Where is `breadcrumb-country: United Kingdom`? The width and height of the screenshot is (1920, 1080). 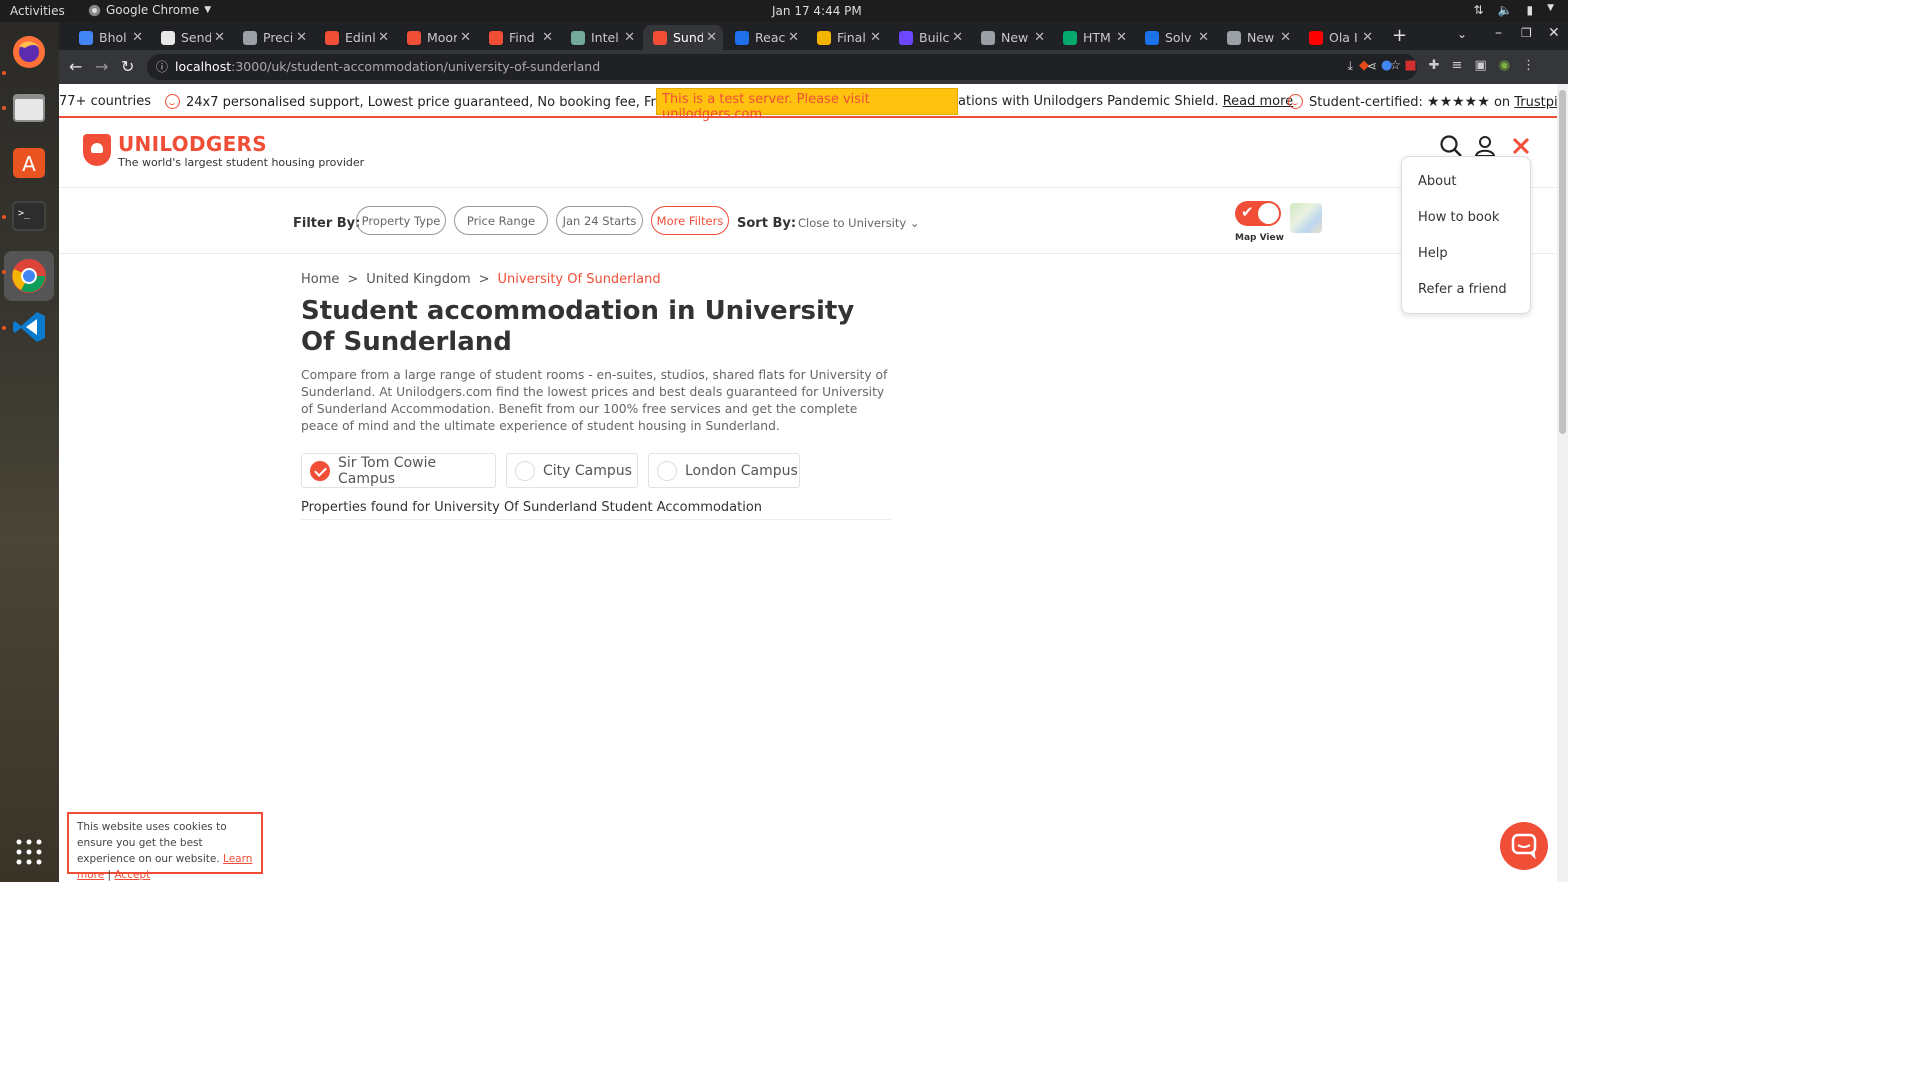
breadcrumb-country: United Kingdom is located at coordinates (418, 279).